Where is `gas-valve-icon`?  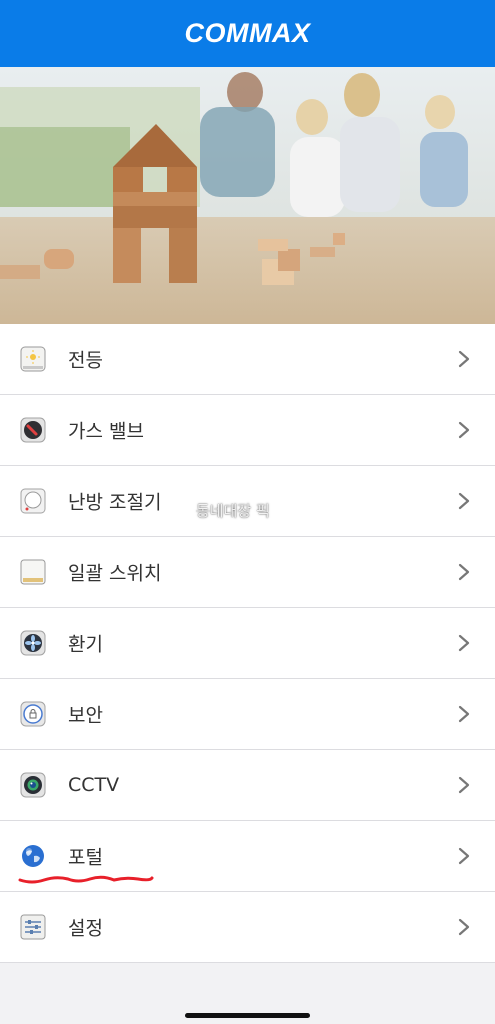
gas-valve-icon is located at coordinates (33, 430).